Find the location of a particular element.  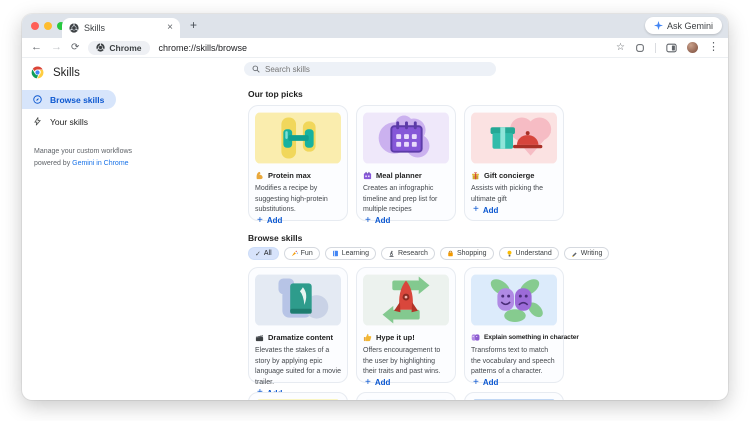

tab-skills: Skills × is located at coordinates (121, 28).